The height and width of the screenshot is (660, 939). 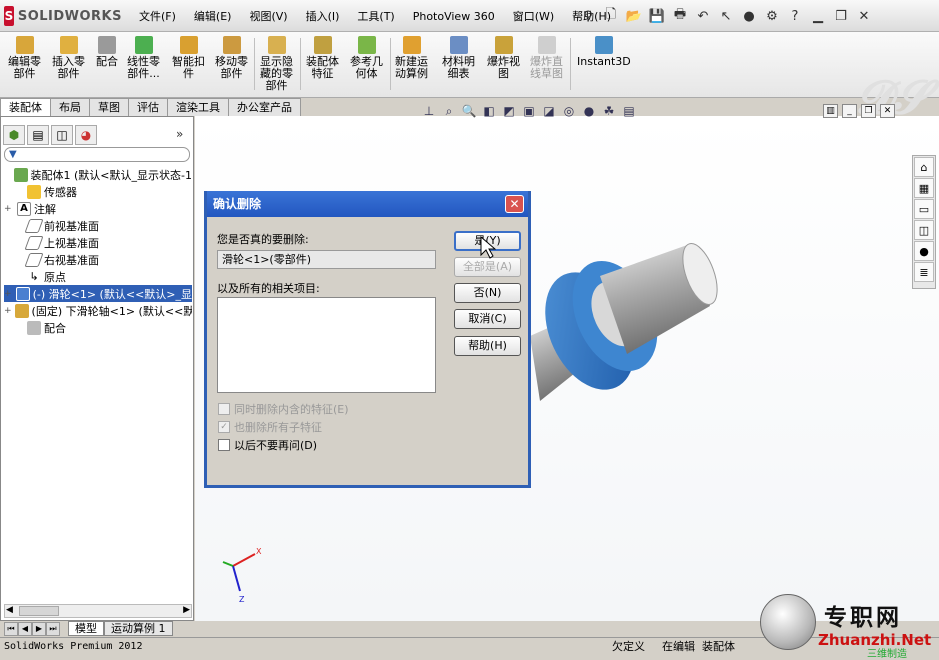 What do you see at coordinates (98, 276) in the screenshot?
I see `tree-item-origin: ↳ 原点` at bounding box center [98, 276].